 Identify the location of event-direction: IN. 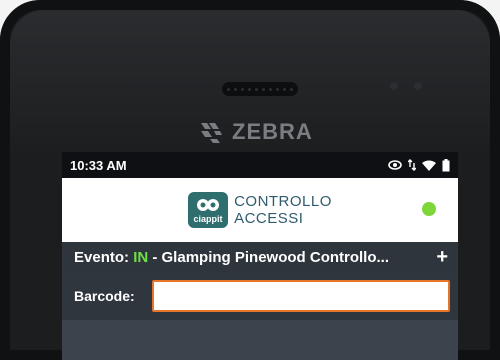
(141, 257).